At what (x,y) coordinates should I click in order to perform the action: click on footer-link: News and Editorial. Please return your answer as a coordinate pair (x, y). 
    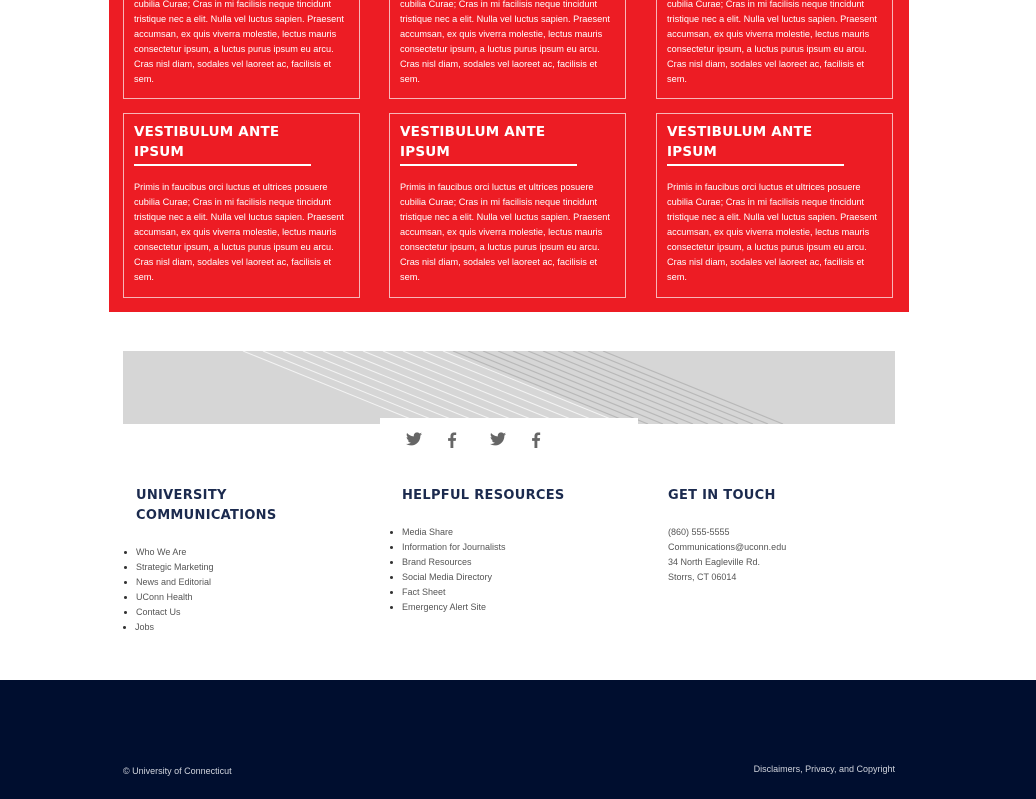
    Looking at the image, I should click on (173, 582).